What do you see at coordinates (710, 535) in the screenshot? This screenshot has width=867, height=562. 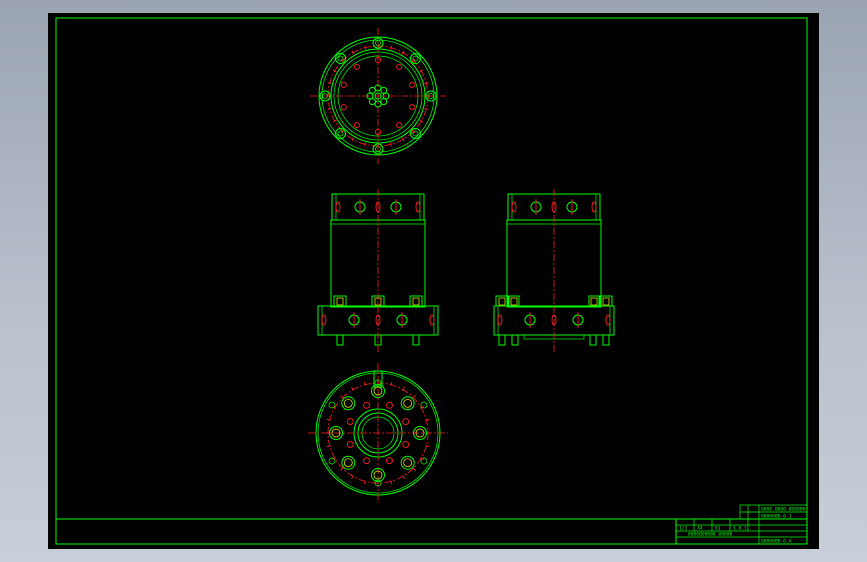 I see `tb-footer: 0000000000 00000` at bounding box center [710, 535].